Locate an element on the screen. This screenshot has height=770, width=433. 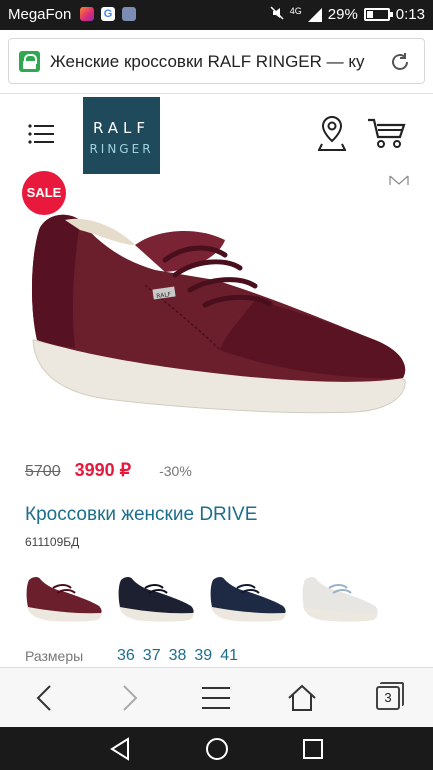
hamburger-icon is located at coordinates (216, 698).